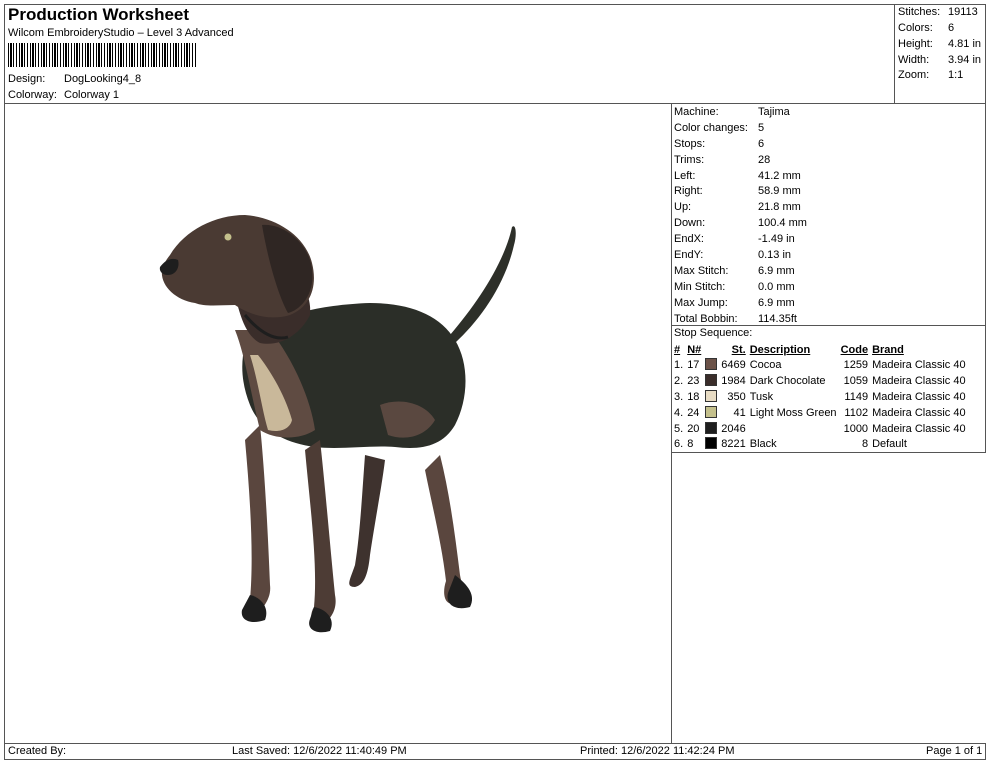 This screenshot has height=762, width=990. Describe the element at coordinates (776, 239) in the screenshot. I see `machine-info-value: -1.49 in` at that location.